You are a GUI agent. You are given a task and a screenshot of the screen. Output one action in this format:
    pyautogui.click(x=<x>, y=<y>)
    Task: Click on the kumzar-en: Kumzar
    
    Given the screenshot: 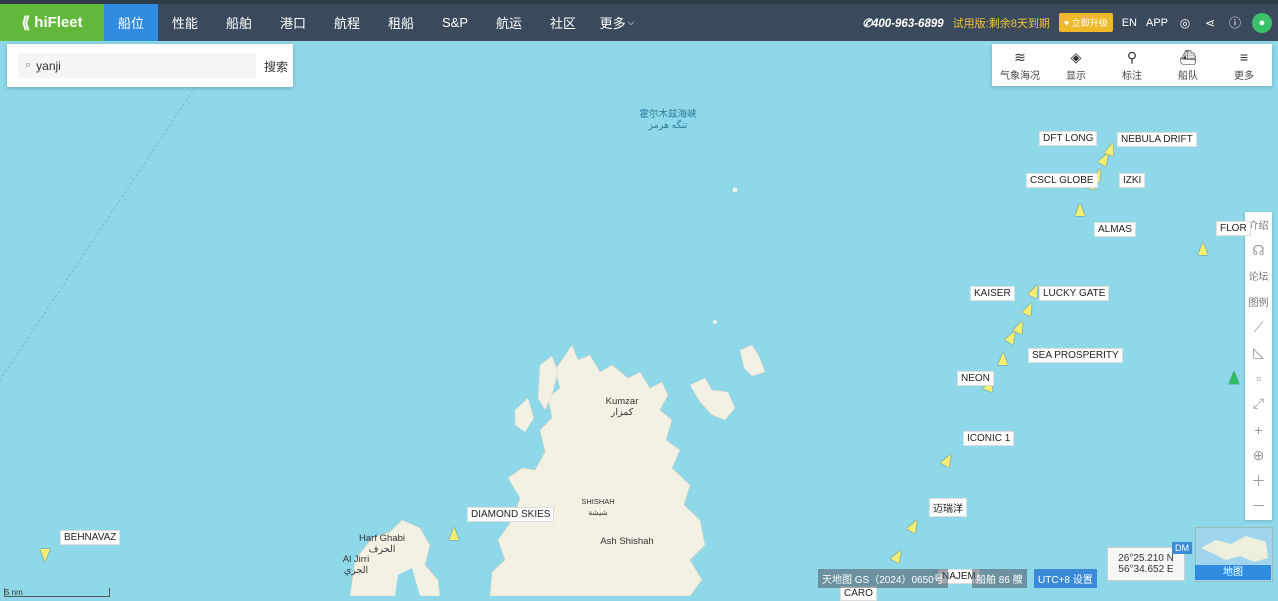 What is the action you would take?
    pyautogui.click(x=622, y=401)
    